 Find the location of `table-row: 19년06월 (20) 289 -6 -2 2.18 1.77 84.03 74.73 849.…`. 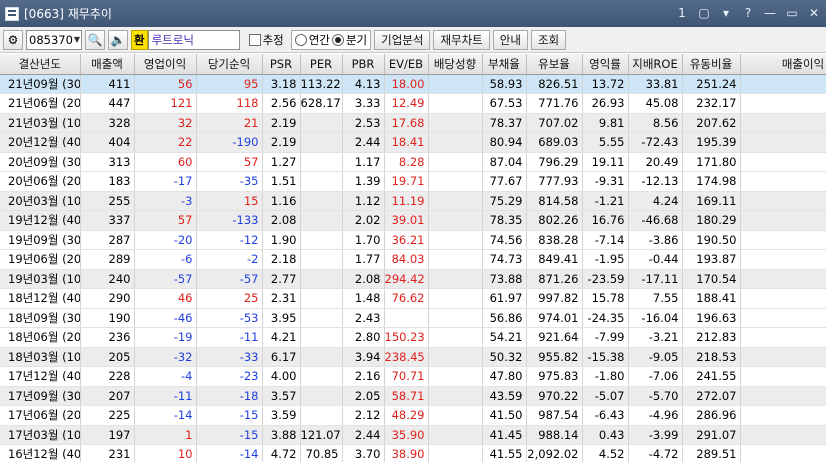

table-row: 19년06월 (20) 289 -6 -2 2.18 1.77 84.03 74.73 849.… is located at coordinates (413, 259).